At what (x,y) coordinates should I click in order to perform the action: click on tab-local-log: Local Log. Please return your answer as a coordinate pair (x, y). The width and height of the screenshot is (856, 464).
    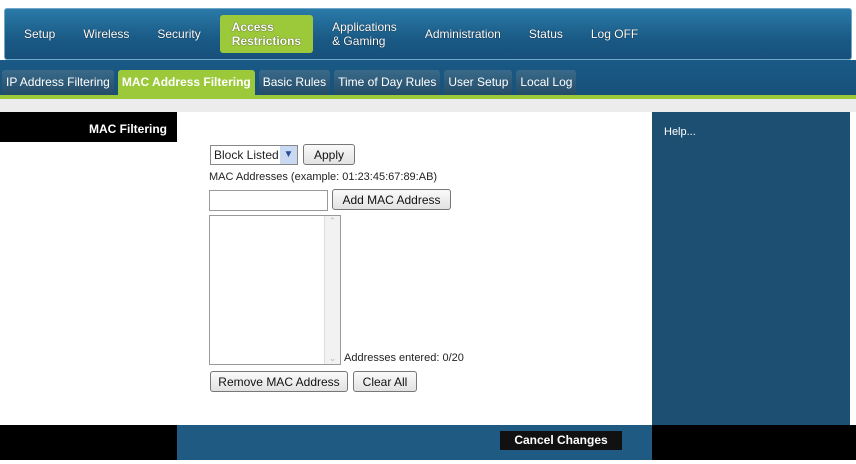
    Looking at the image, I should click on (546, 82).